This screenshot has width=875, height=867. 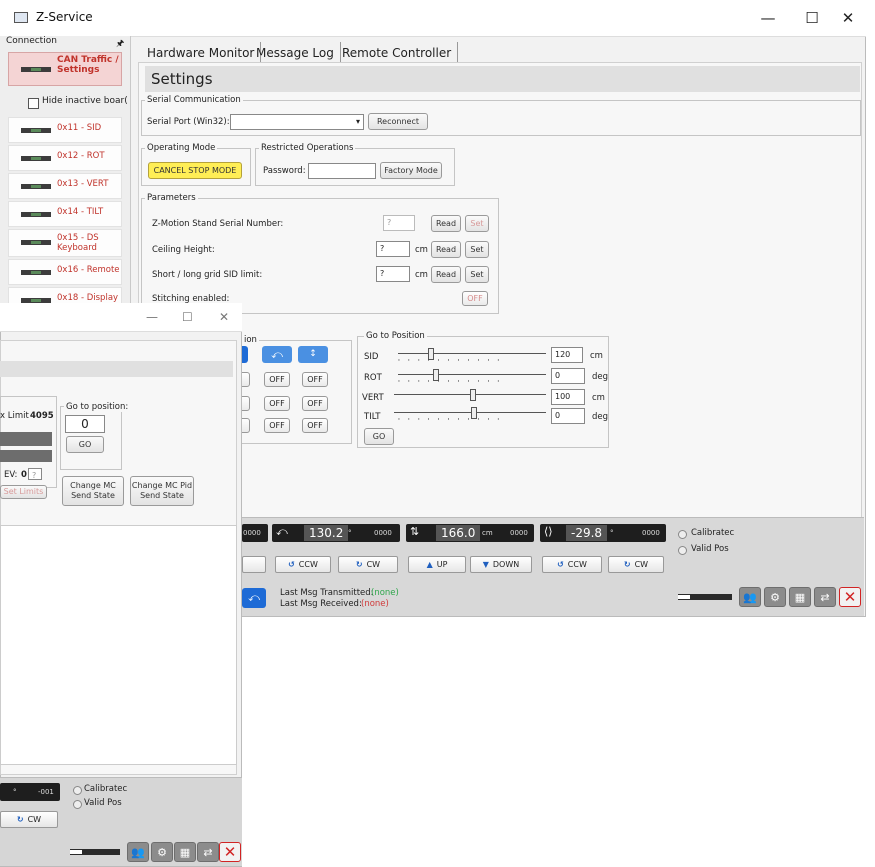 What do you see at coordinates (473, 395) in the screenshot?
I see `vert-slider-handle` at bounding box center [473, 395].